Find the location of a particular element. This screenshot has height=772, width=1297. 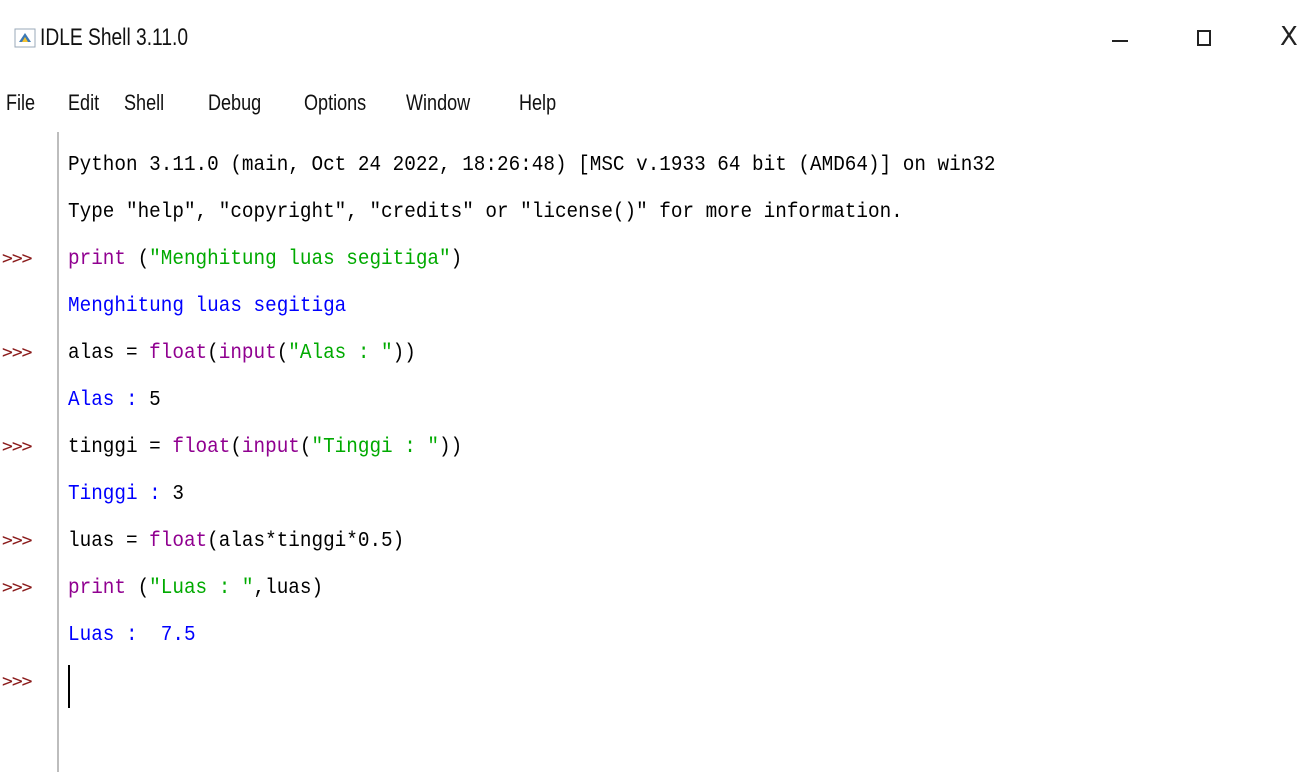

window-title: IDLE Shell 3.11.0 is located at coordinates (114, 37).